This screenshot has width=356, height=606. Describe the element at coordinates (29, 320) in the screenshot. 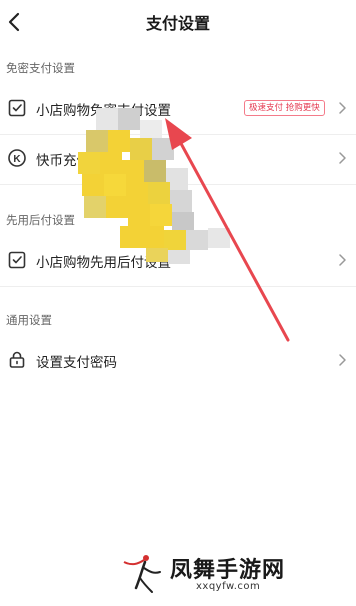

I see `section-title-general: 通用设置` at that location.